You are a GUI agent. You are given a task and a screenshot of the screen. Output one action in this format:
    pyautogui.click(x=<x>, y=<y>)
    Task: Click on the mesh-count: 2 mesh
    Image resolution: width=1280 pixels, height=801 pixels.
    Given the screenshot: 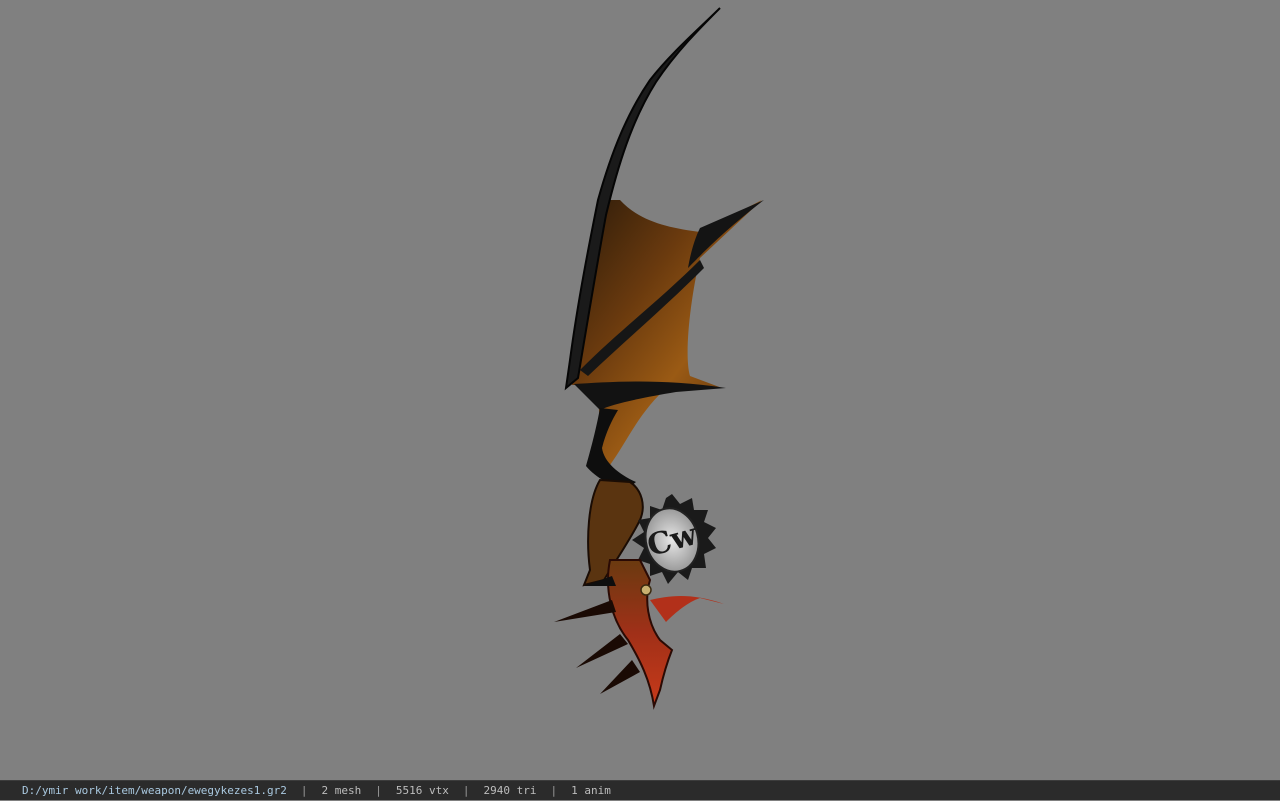 What is the action you would take?
    pyautogui.click(x=341, y=790)
    